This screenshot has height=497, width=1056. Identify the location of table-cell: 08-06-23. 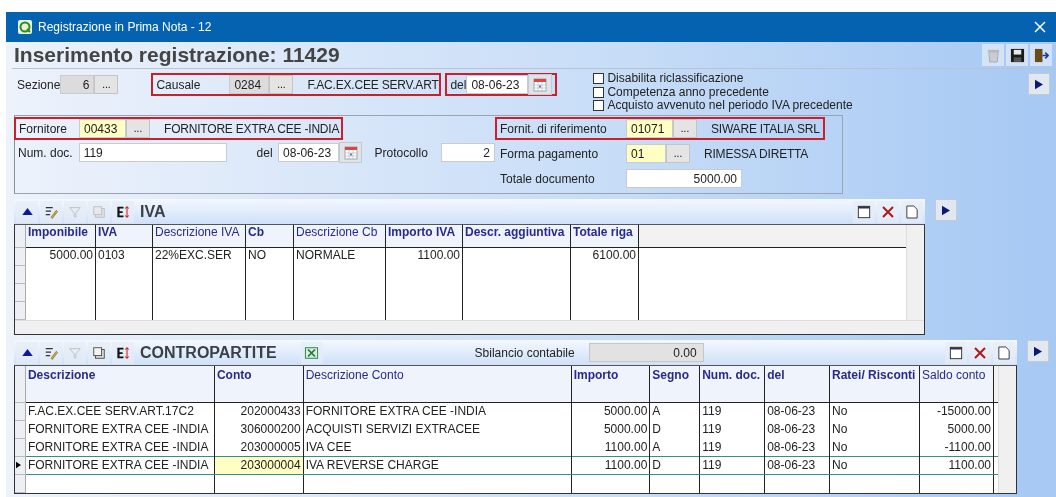
(797, 465).